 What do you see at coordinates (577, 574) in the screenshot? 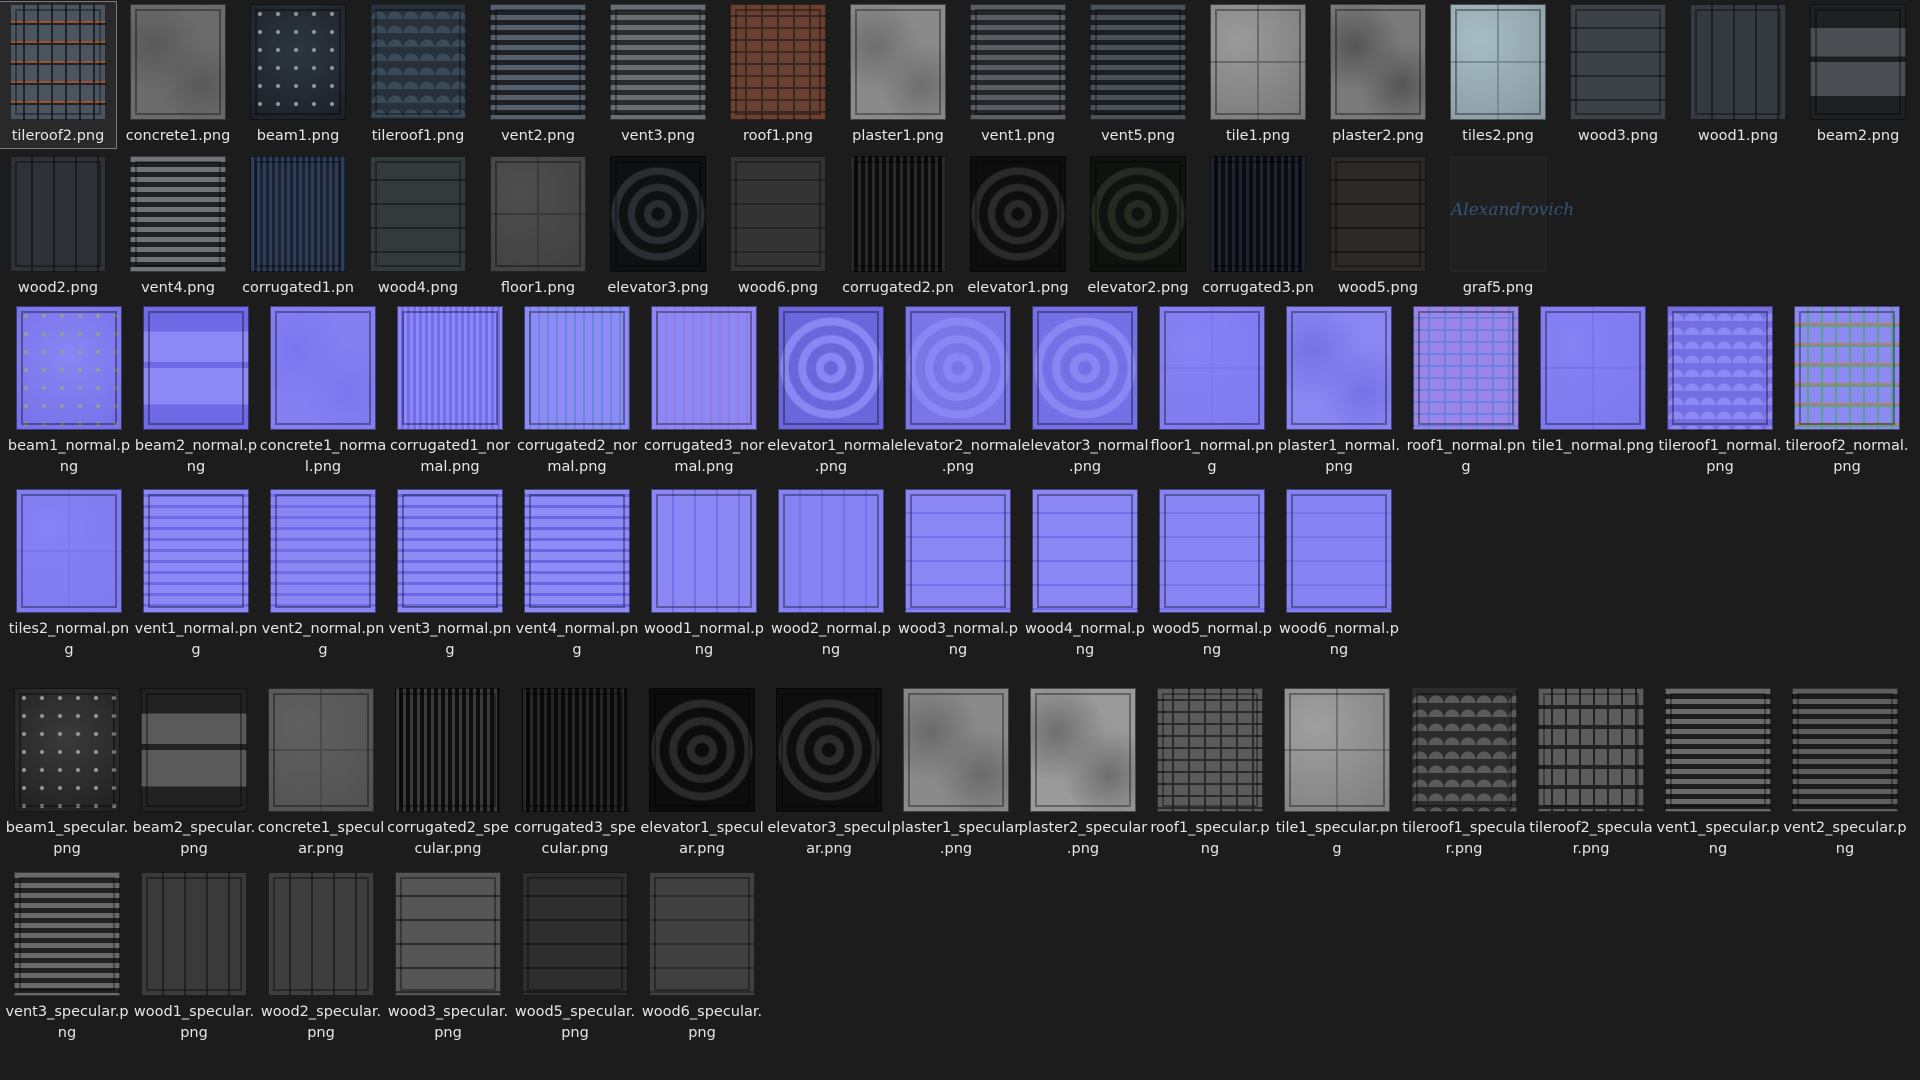
I see `file-item-vent4-normal: vent4_normal.pn g` at bounding box center [577, 574].